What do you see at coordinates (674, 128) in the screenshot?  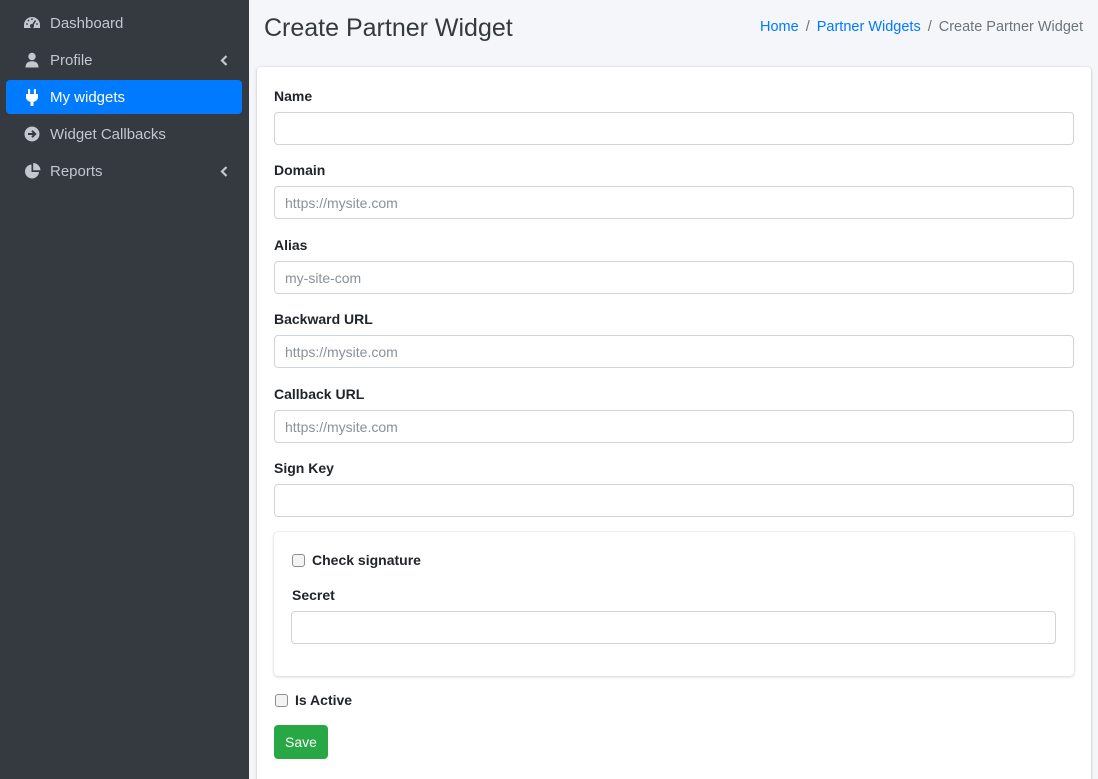 I see `name-input` at bounding box center [674, 128].